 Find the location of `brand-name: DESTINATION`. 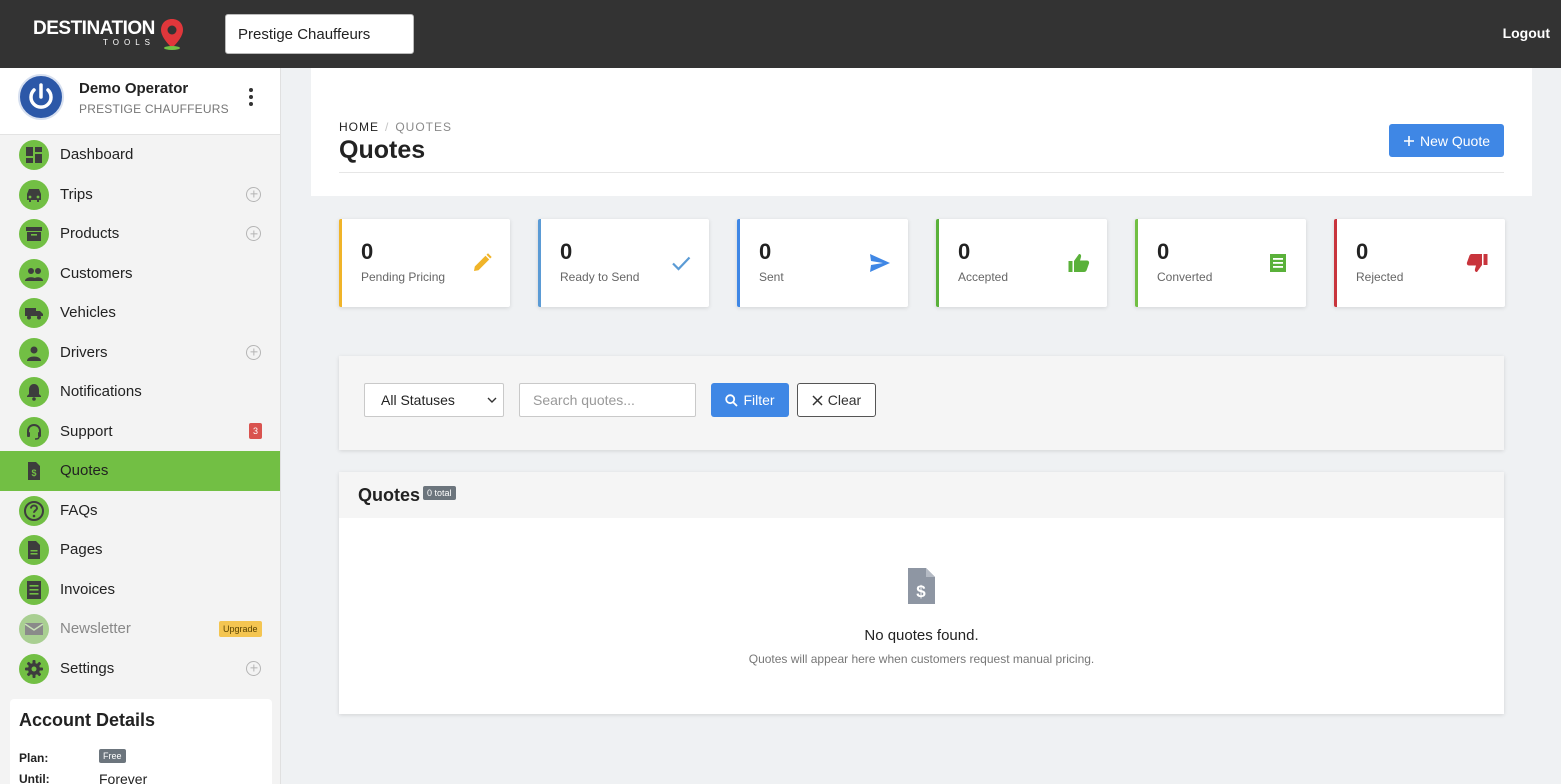

brand-name: DESTINATION is located at coordinates (94, 28).